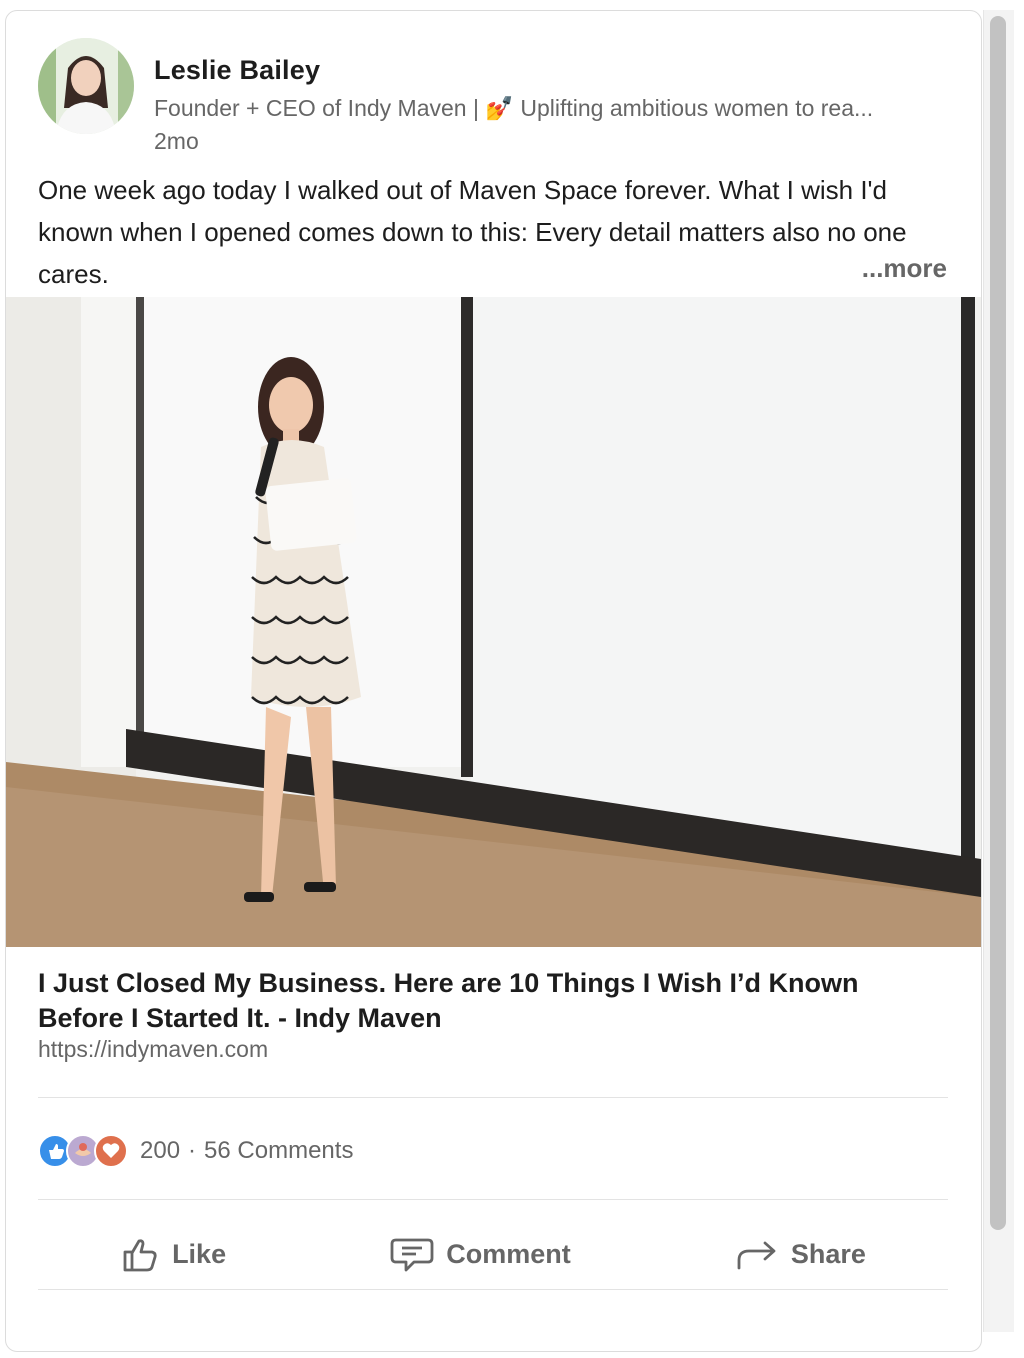  I want to click on scrollbar, so click(998, 671).